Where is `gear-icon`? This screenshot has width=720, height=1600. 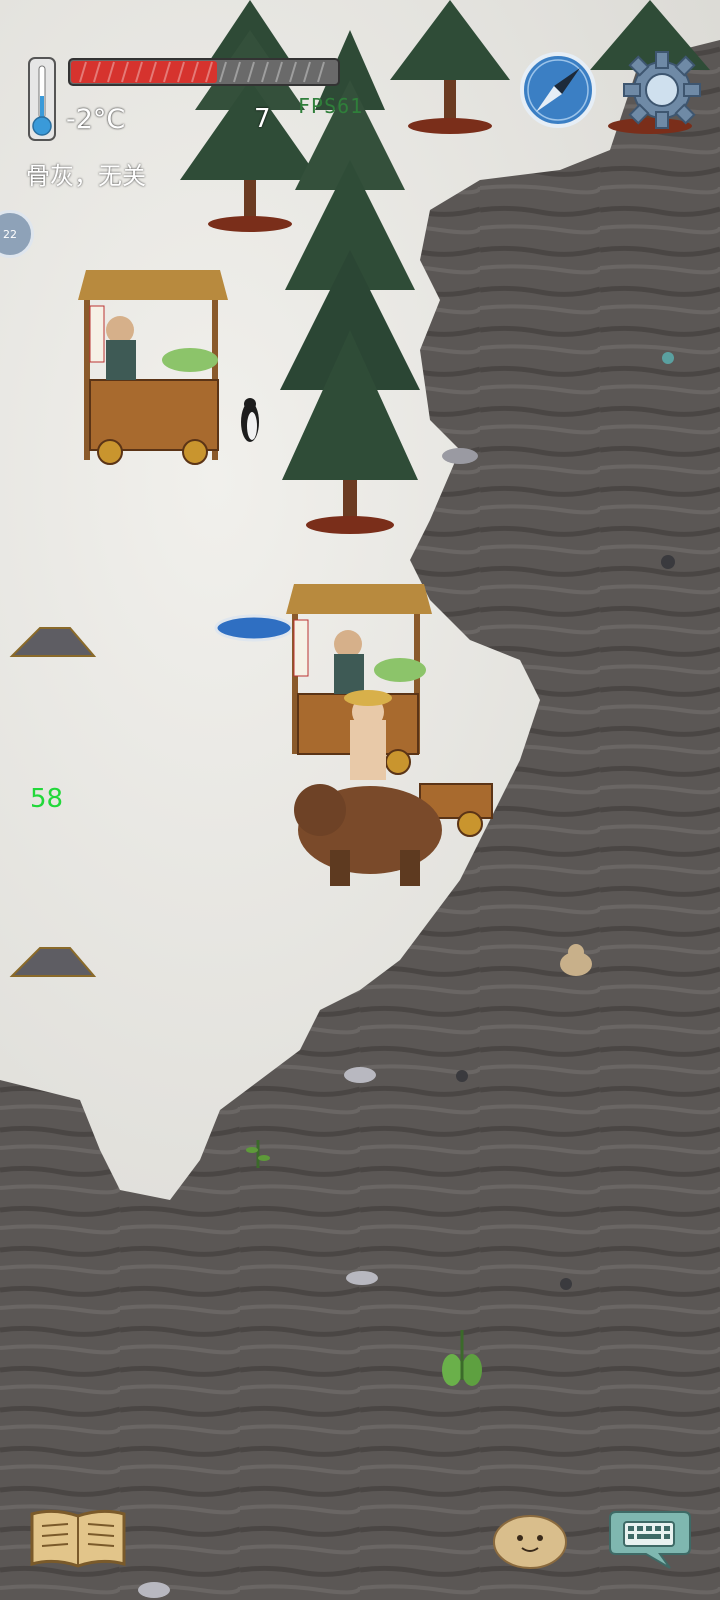
gear-icon is located at coordinates (662, 90).